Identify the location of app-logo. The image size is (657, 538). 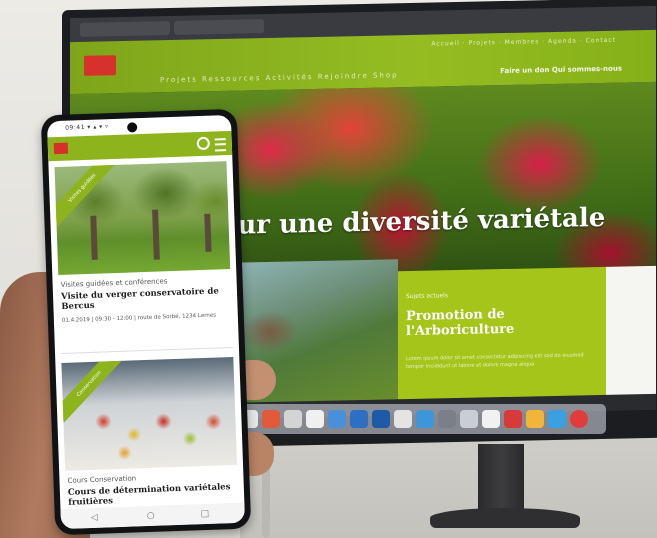
(61, 148).